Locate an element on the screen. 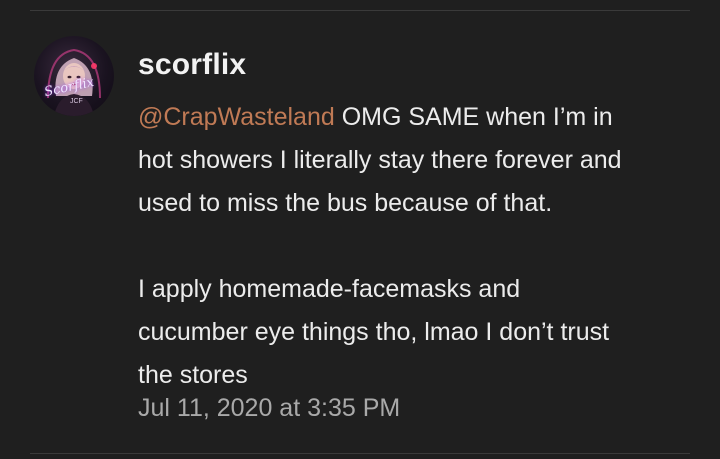  comment-line: used to miss the bus because of that. is located at coordinates (345, 203).